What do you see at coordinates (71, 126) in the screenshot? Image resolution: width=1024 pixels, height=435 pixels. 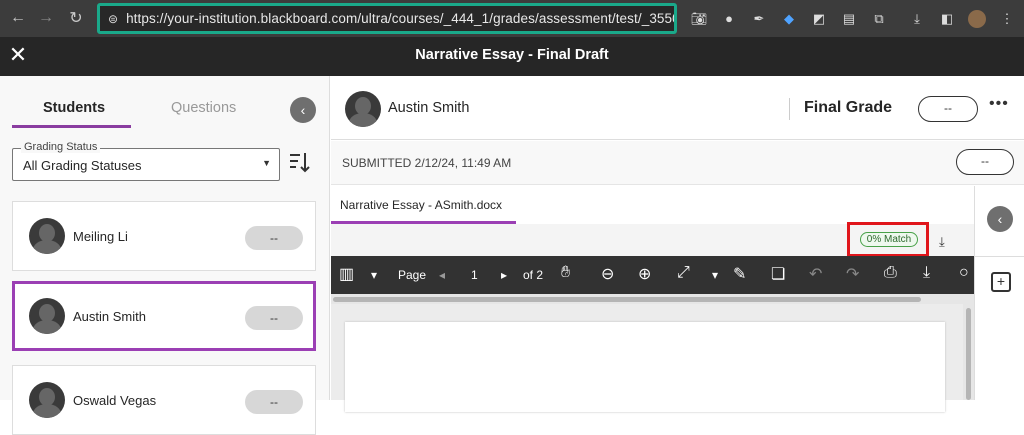 I see `active-tab-indicator` at bounding box center [71, 126].